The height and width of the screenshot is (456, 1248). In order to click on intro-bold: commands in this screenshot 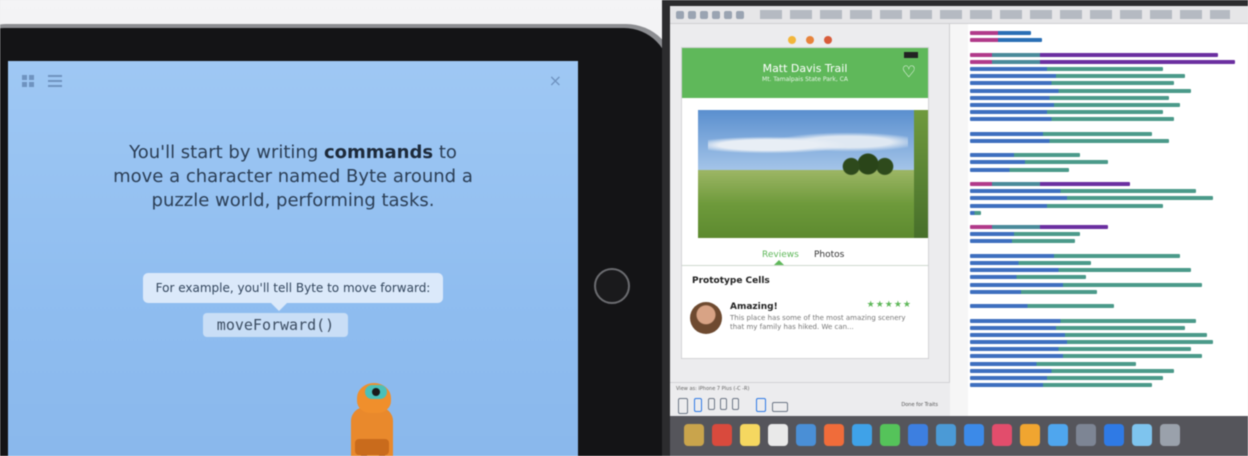, I will do `click(378, 152)`.